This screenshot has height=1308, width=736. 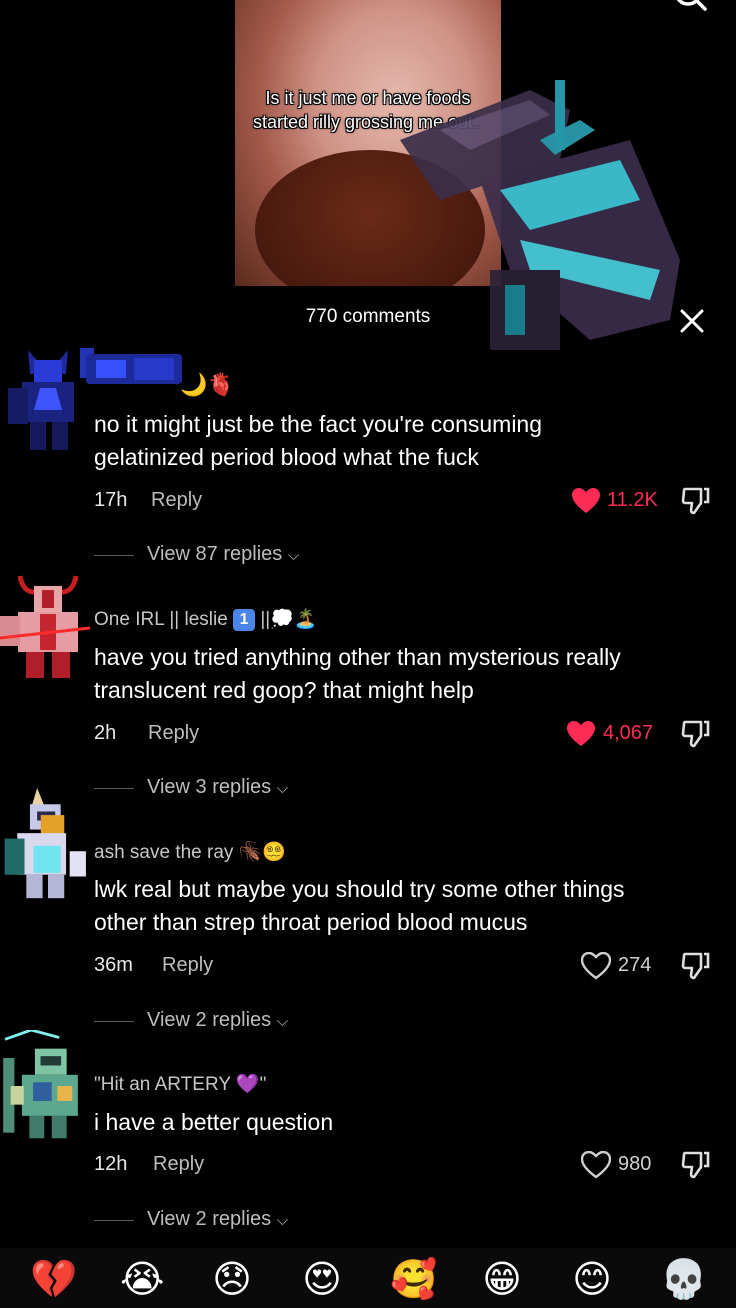 I want to click on view-replies-button: View 3 replies ⌵, so click(x=217, y=787).